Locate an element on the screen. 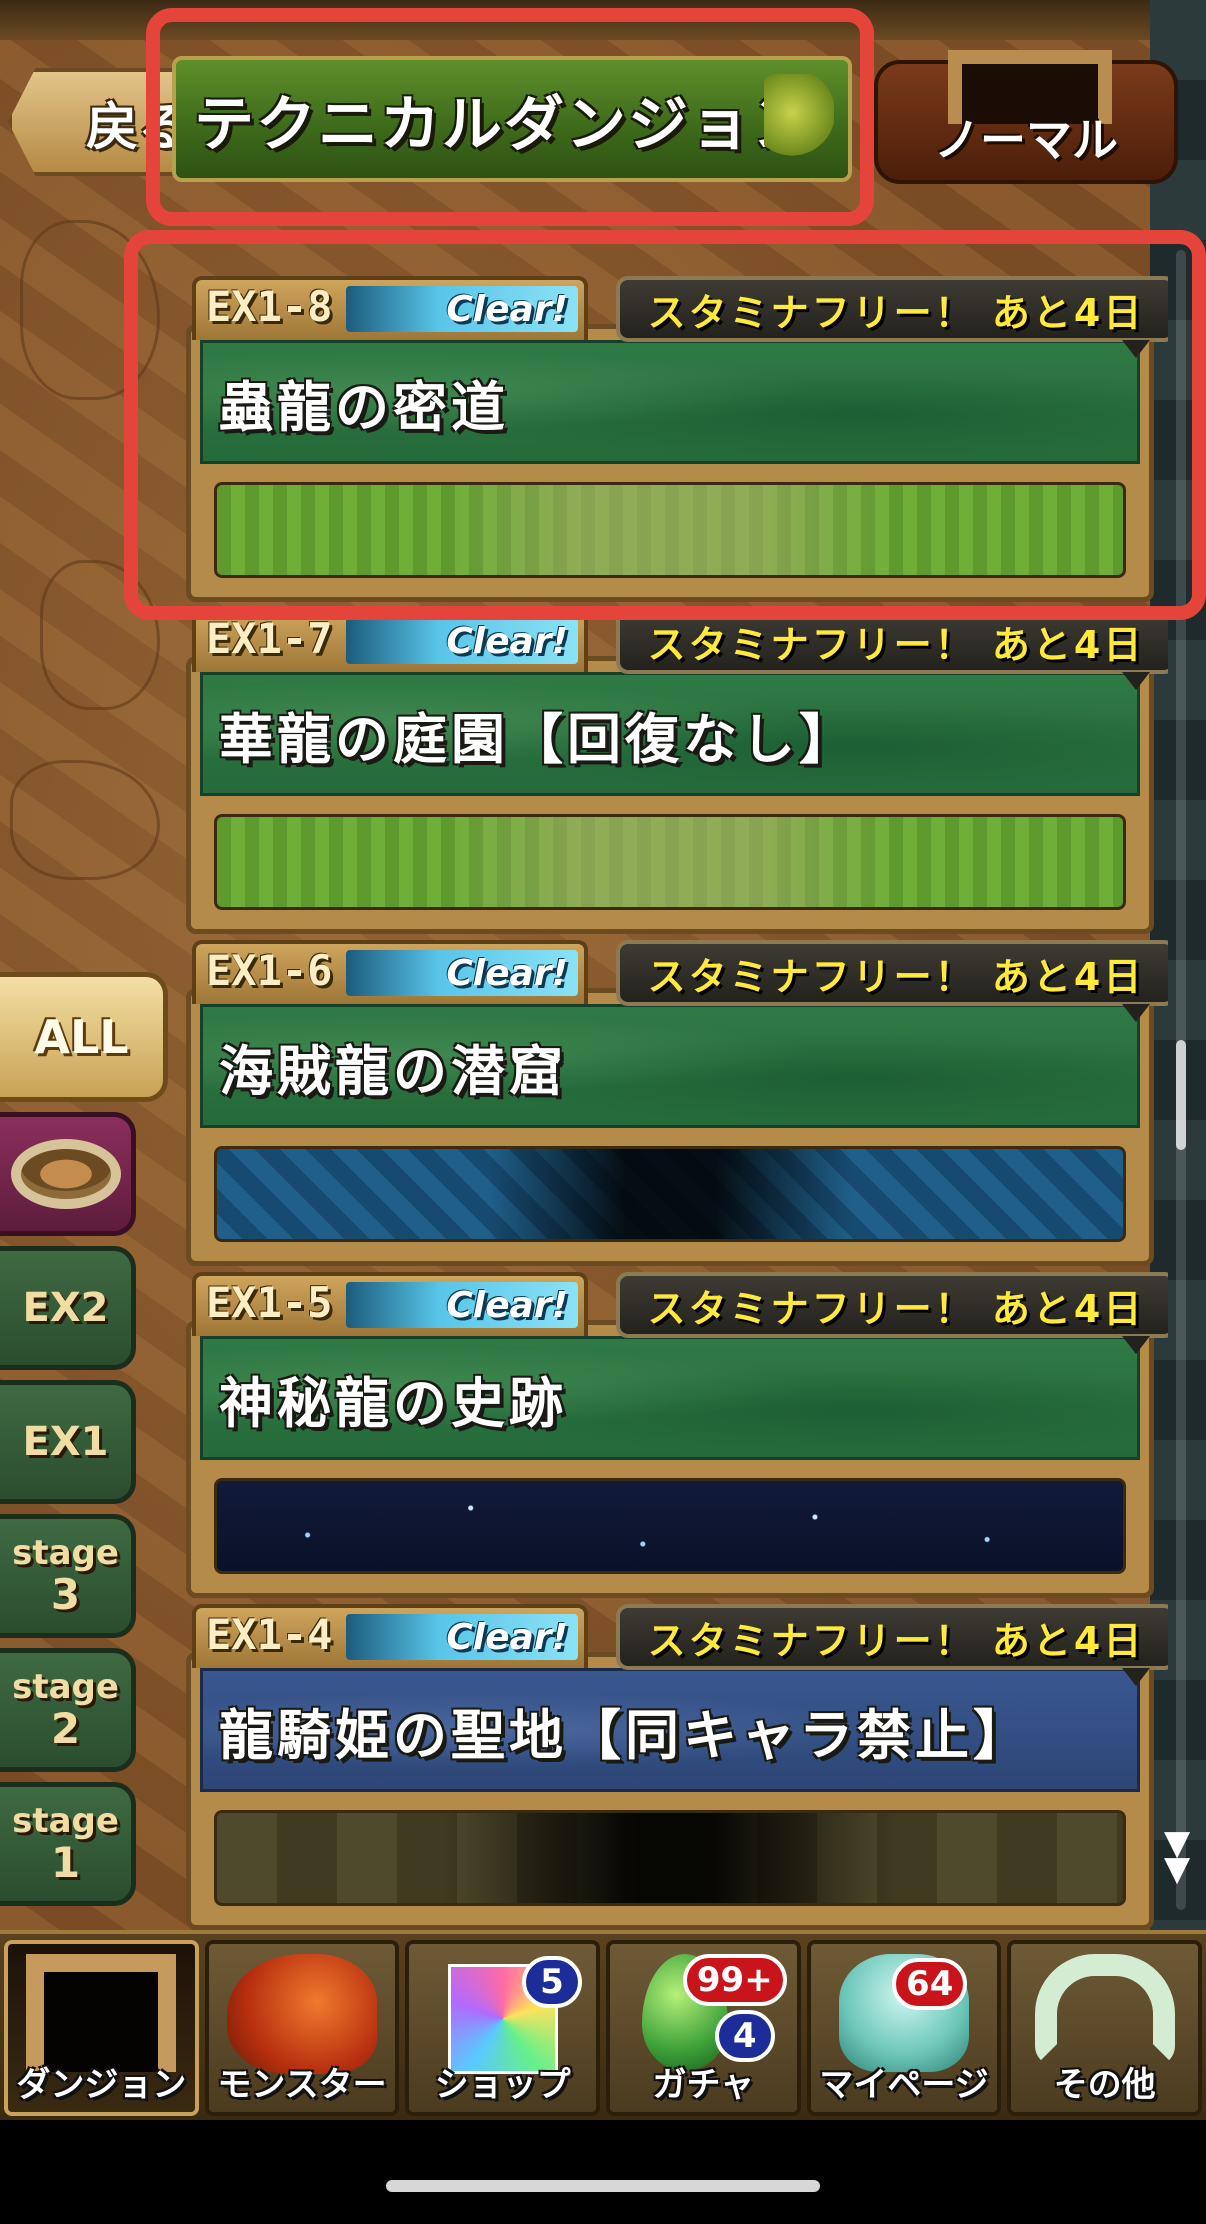 The width and height of the screenshot is (1206, 2224). dungeon-code-tab: EX1-8 Clear! is located at coordinates (390, 308).